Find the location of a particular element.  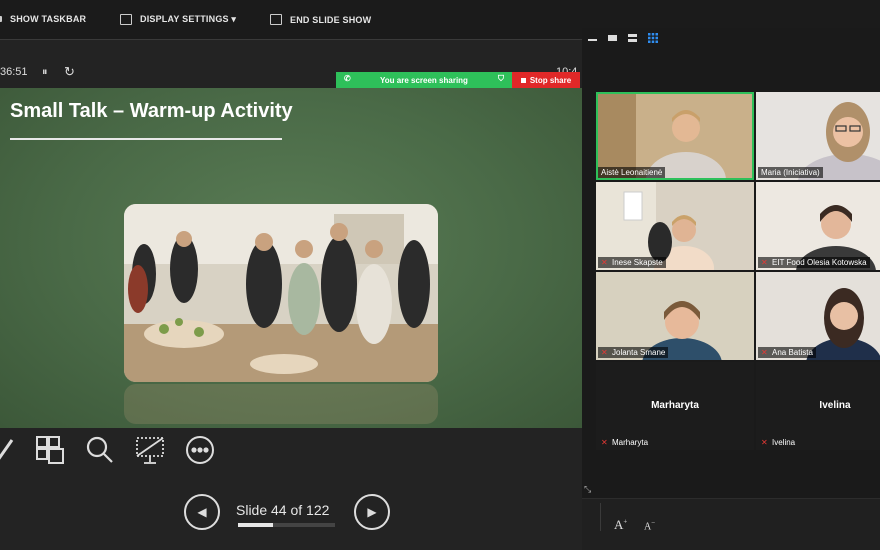

shield-icon: ⛉ is located at coordinates (501, 78).